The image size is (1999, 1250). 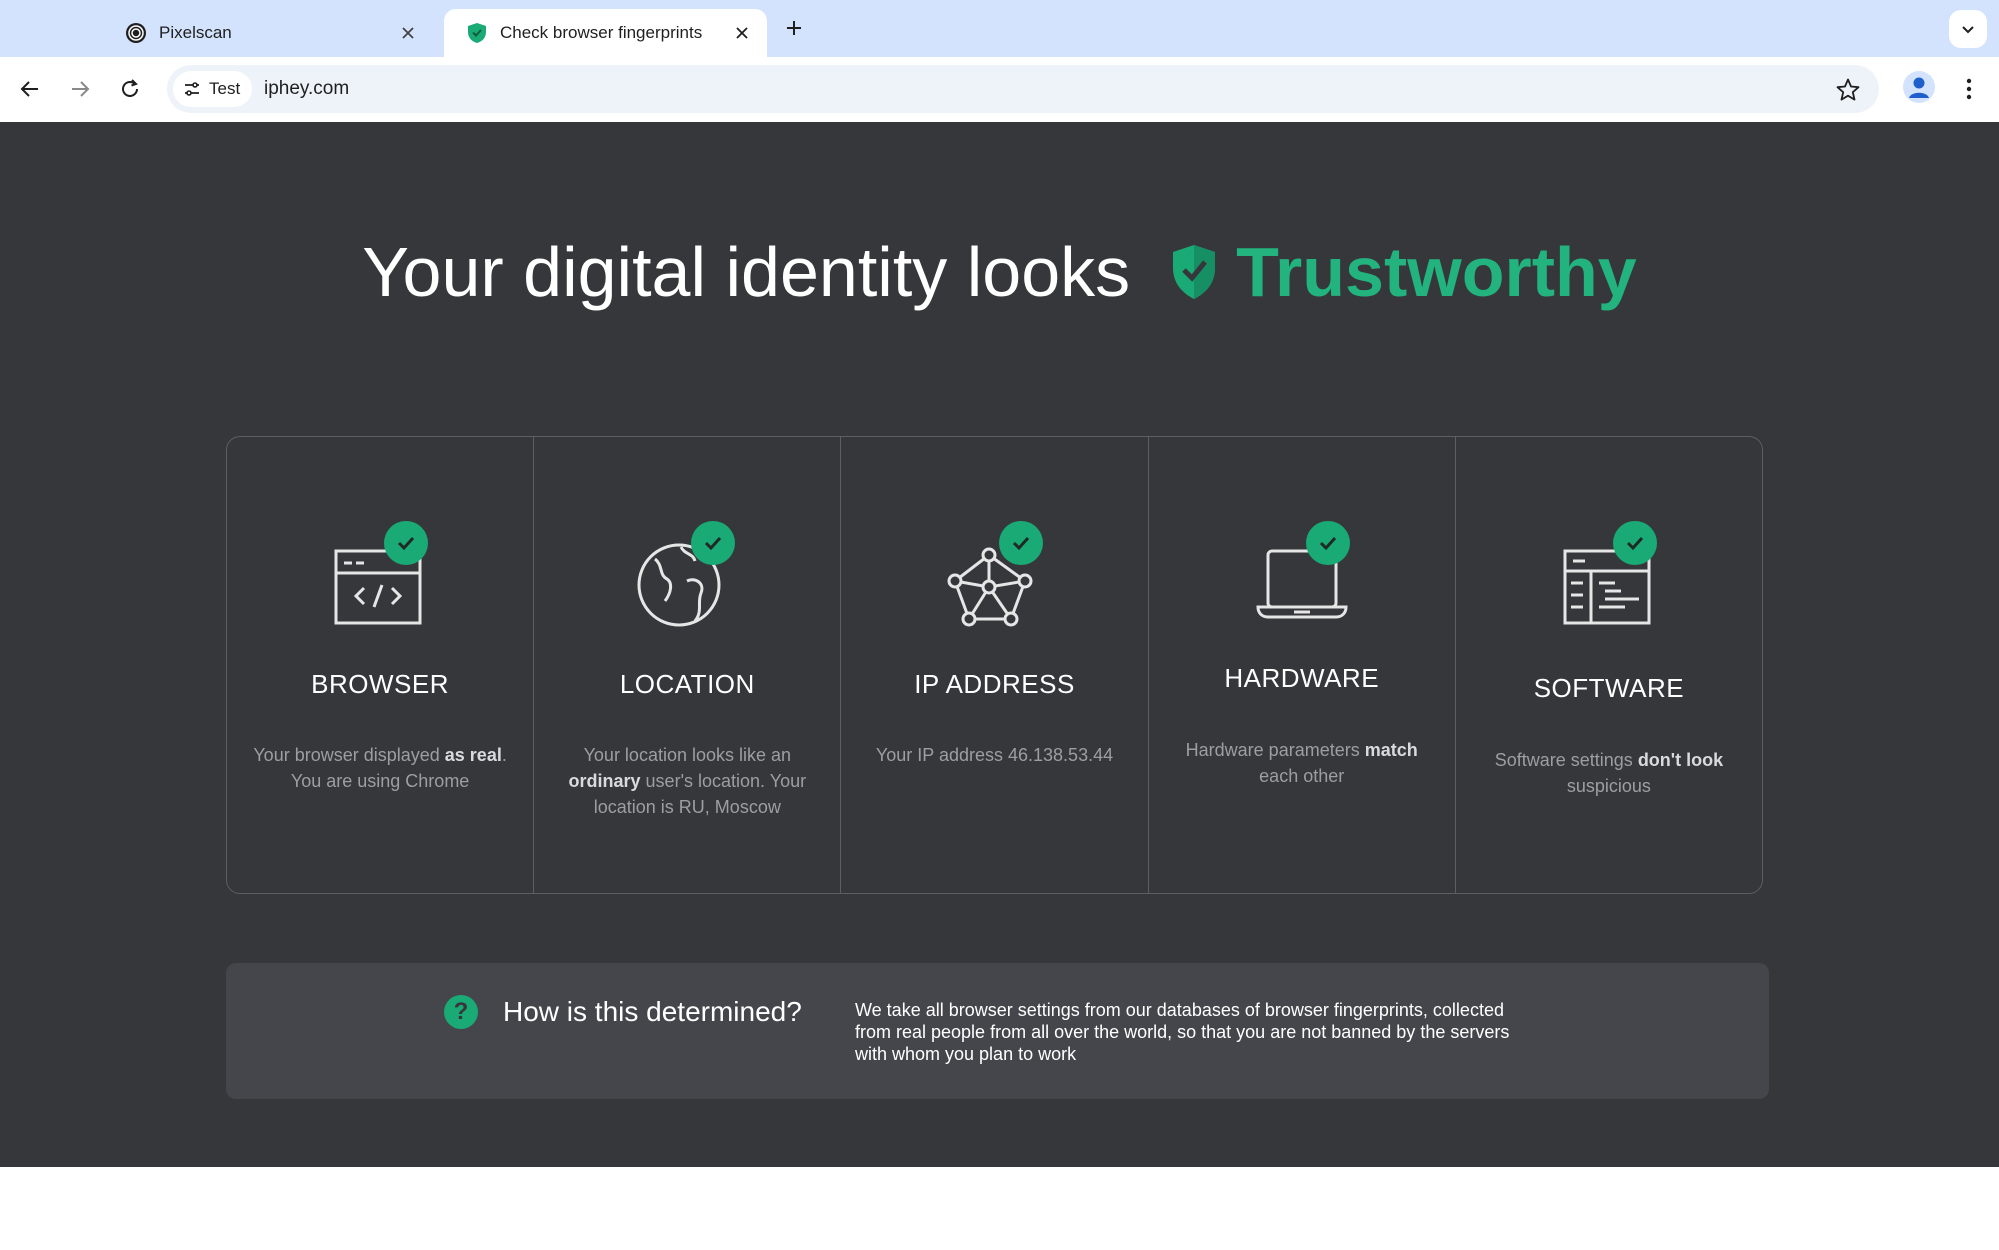 What do you see at coordinates (192, 89) in the screenshot?
I see `tune-icon` at bounding box center [192, 89].